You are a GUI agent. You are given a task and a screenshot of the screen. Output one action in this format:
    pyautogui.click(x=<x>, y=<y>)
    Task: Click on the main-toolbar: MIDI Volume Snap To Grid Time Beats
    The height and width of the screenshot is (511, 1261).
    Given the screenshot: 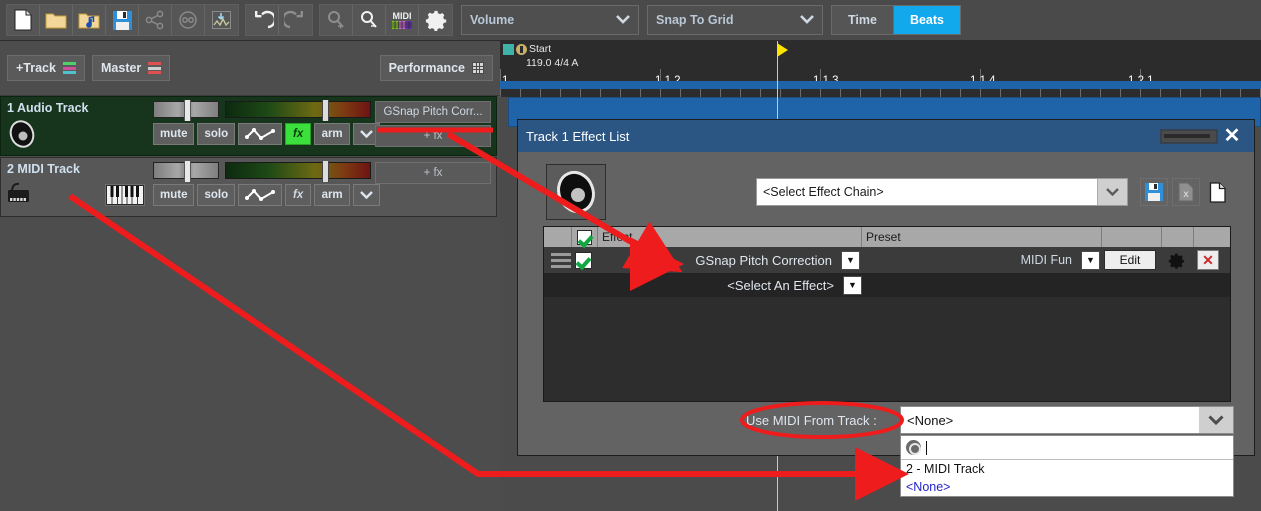 What is the action you would take?
    pyautogui.click(x=630, y=20)
    